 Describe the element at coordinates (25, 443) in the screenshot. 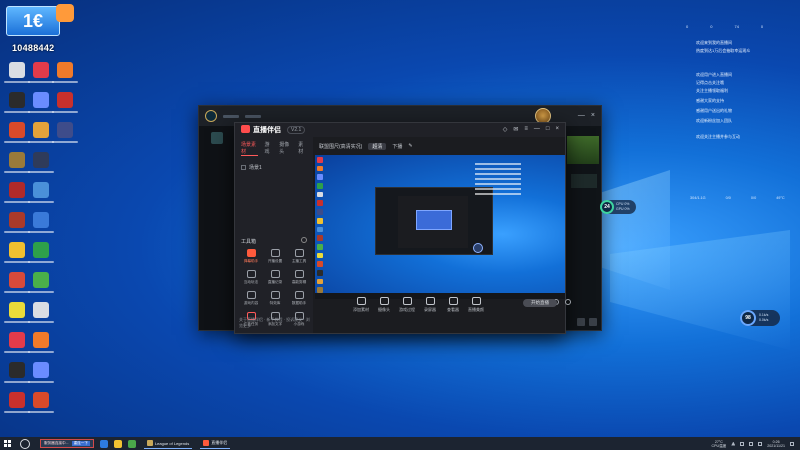

I see `search-icon` at that location.